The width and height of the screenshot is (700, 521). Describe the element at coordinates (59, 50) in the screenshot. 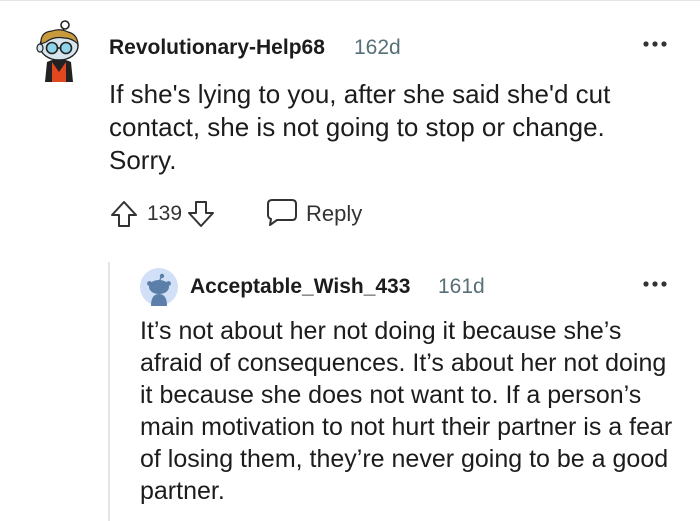

I see `snoo-avatar-icon` at that location.